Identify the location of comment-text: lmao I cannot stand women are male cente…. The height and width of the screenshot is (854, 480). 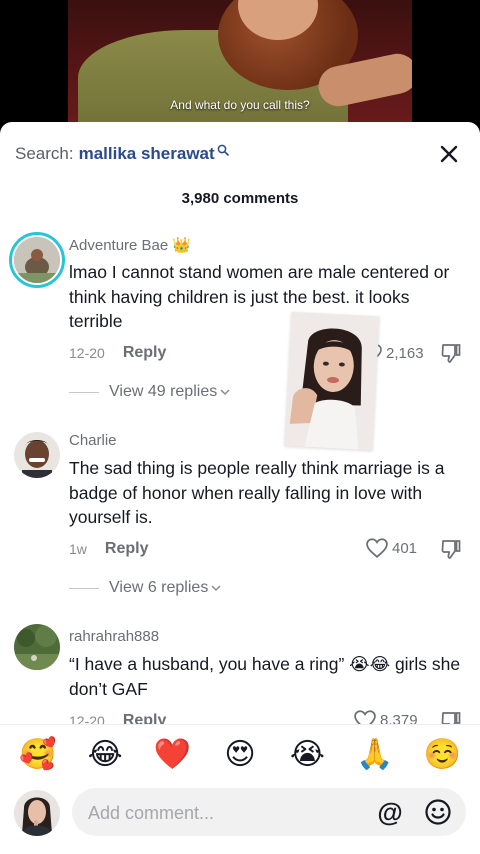
(259, 296).